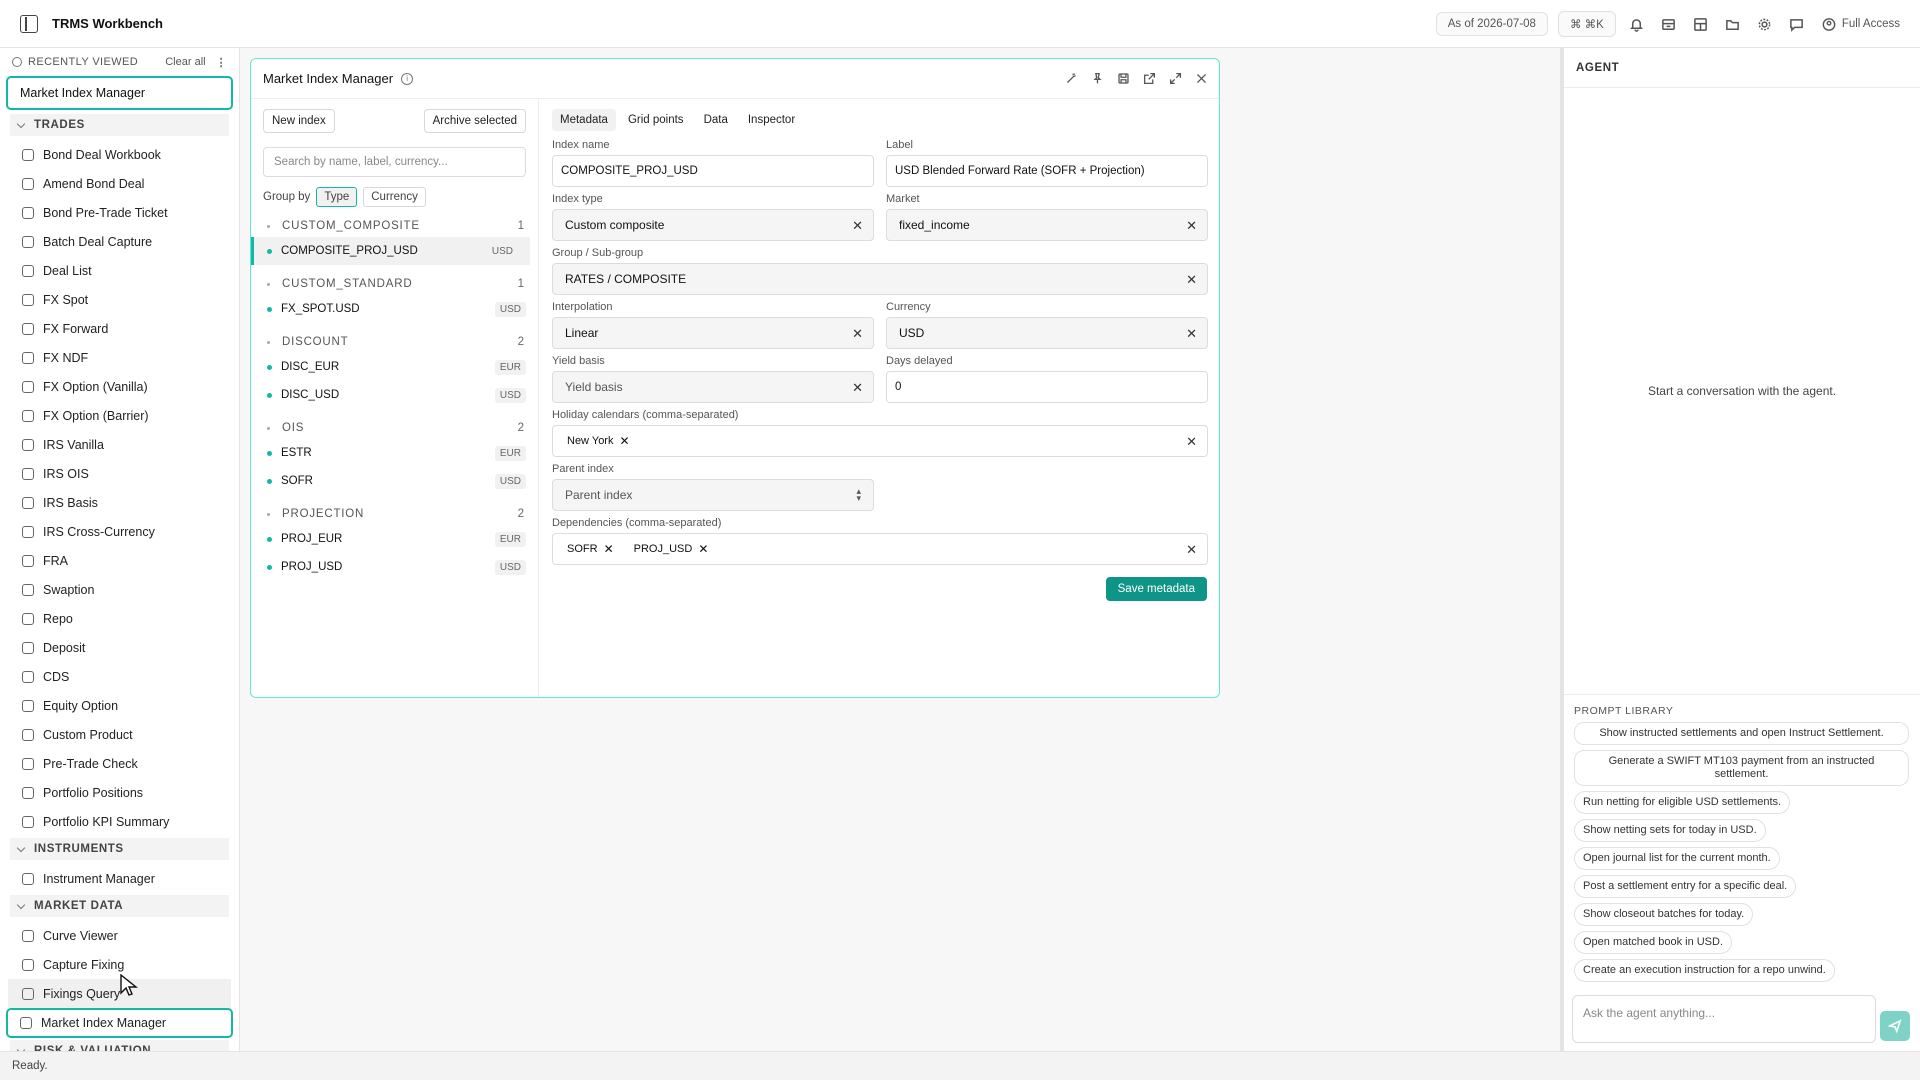  What do you see at coordinates (119, 676) in the screenshot?
I see `sidebar-item-cds: CDS` at bounding box center [119, 676].